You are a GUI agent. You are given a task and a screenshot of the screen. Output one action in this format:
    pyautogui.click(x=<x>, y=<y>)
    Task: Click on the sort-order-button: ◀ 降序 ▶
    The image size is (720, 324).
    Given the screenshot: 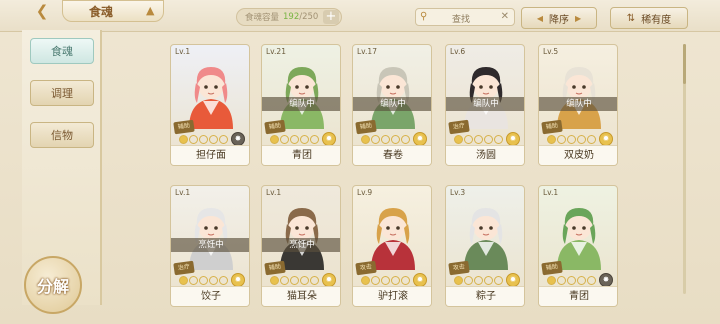 What is the action you would take?
    pyautogui.click(x=559, y=18)
    